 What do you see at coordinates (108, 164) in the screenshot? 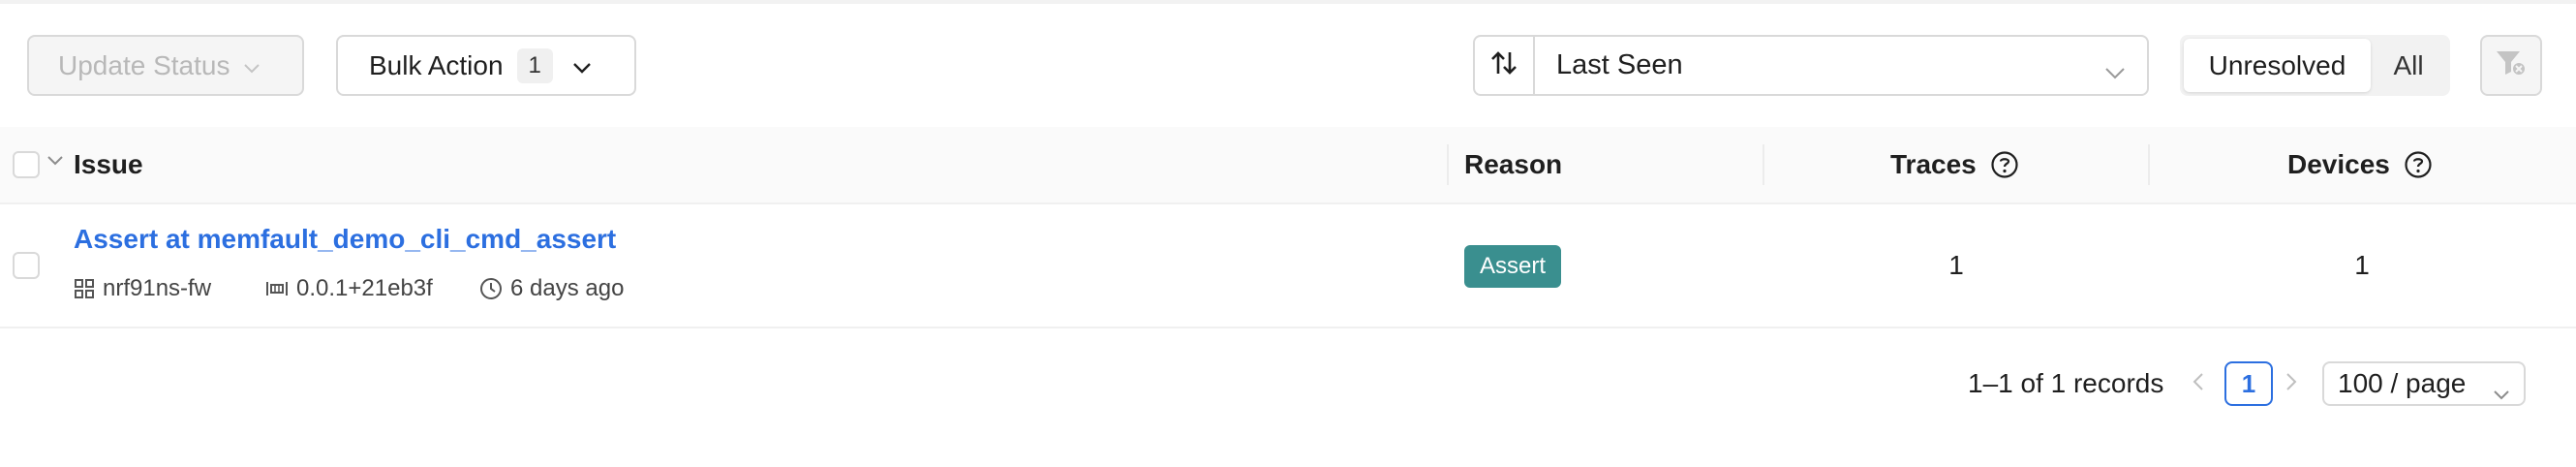
I see `column-header-issue: Issue` at bounding box center [108, 164].